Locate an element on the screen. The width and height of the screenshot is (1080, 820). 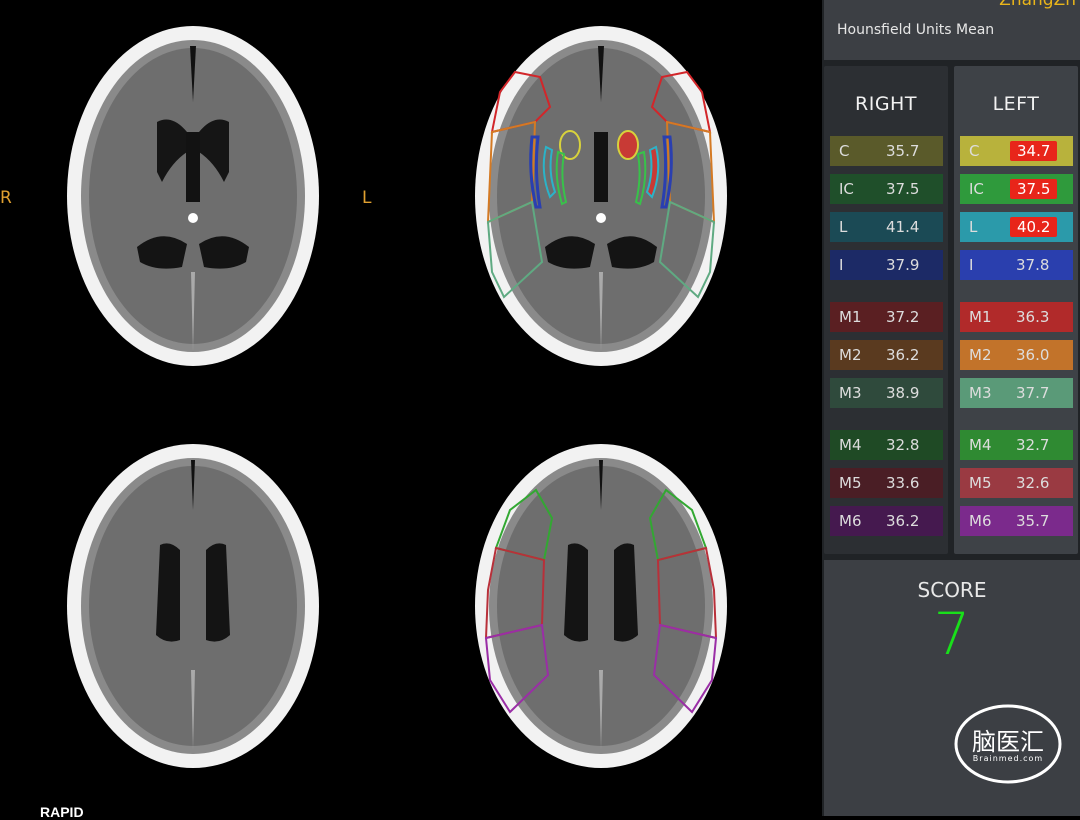
region-value-flagged: 34.7 is located at coordinates (1034, 151).